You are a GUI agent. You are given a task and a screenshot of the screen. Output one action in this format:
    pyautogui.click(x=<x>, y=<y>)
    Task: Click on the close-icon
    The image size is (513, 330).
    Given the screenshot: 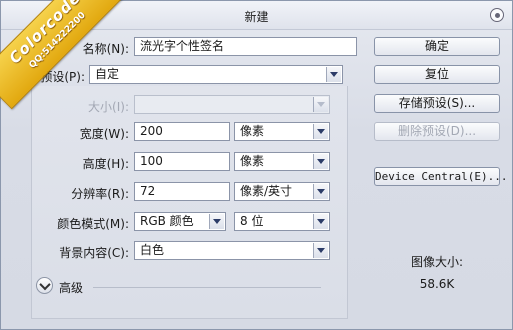 What is the action you would take?
    pyautogui.click(x=497, y=15)
    